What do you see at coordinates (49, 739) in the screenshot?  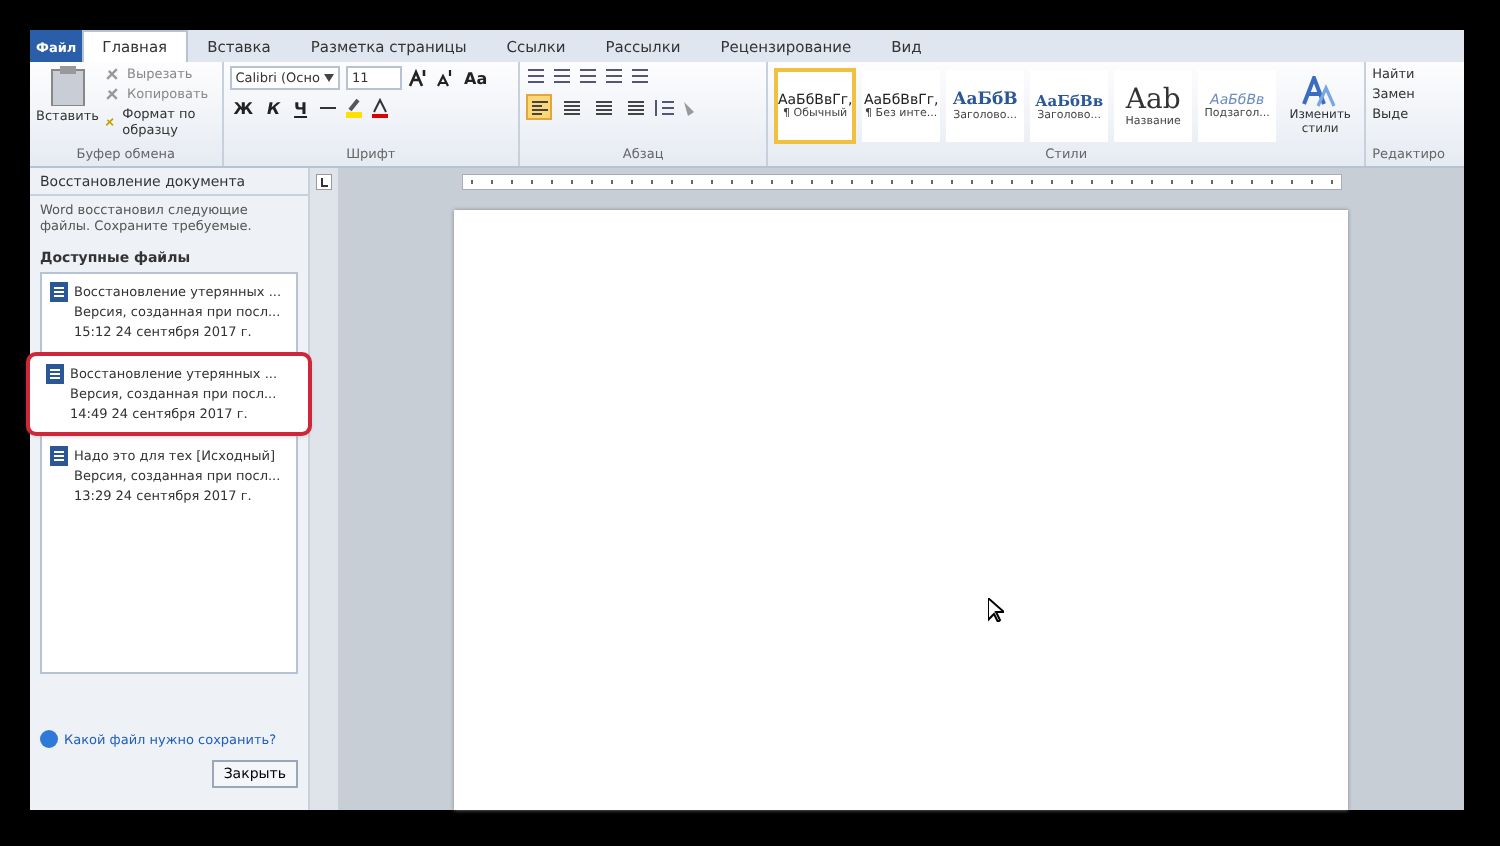 I see `help-icon` at bounding box center [49, 739].